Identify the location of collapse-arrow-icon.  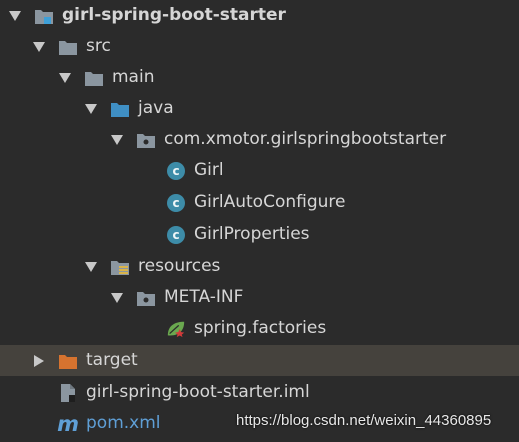
(39, 361).